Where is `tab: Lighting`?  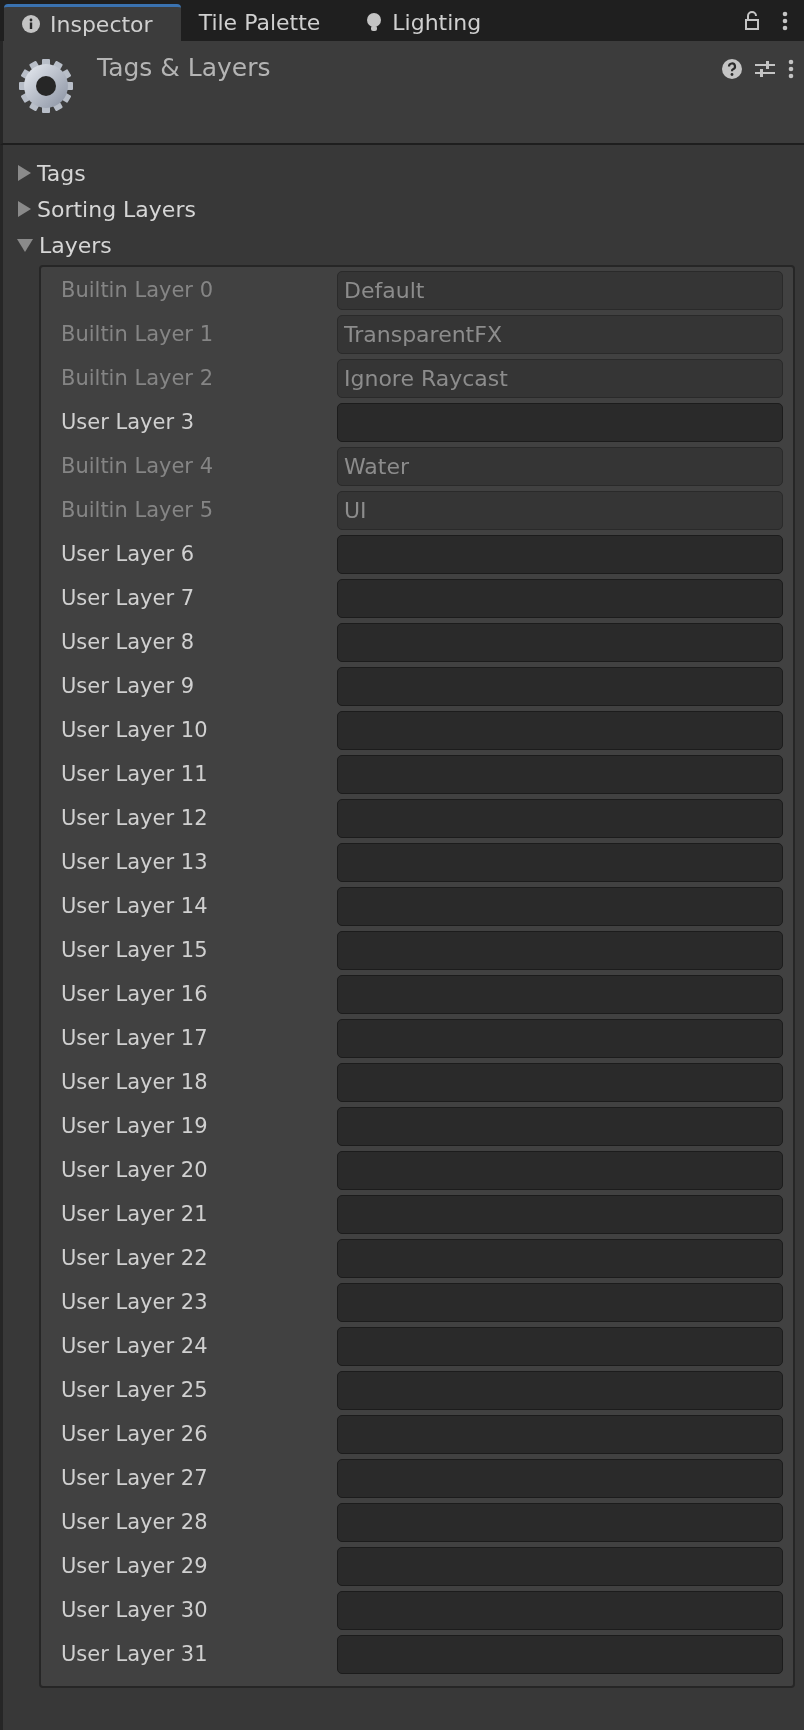
tab: Lighting is located at coordinates (429, 22).